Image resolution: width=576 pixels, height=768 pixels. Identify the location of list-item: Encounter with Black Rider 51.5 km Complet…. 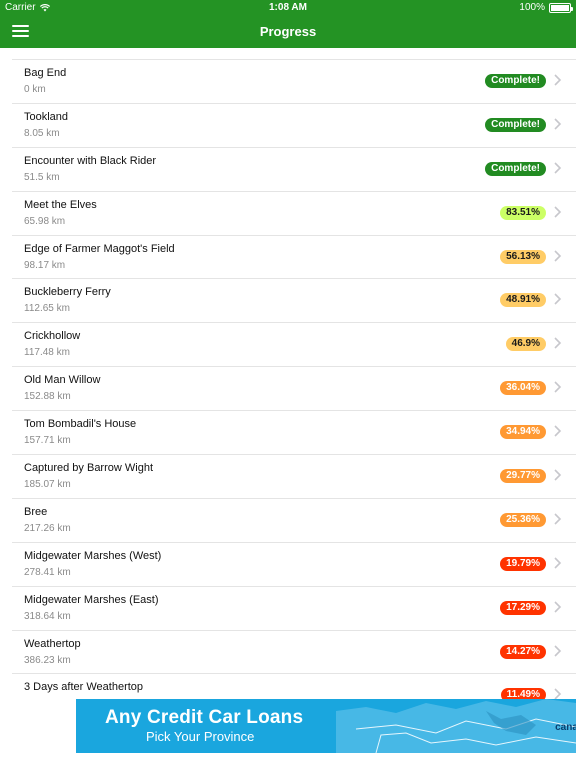
(294, 170).